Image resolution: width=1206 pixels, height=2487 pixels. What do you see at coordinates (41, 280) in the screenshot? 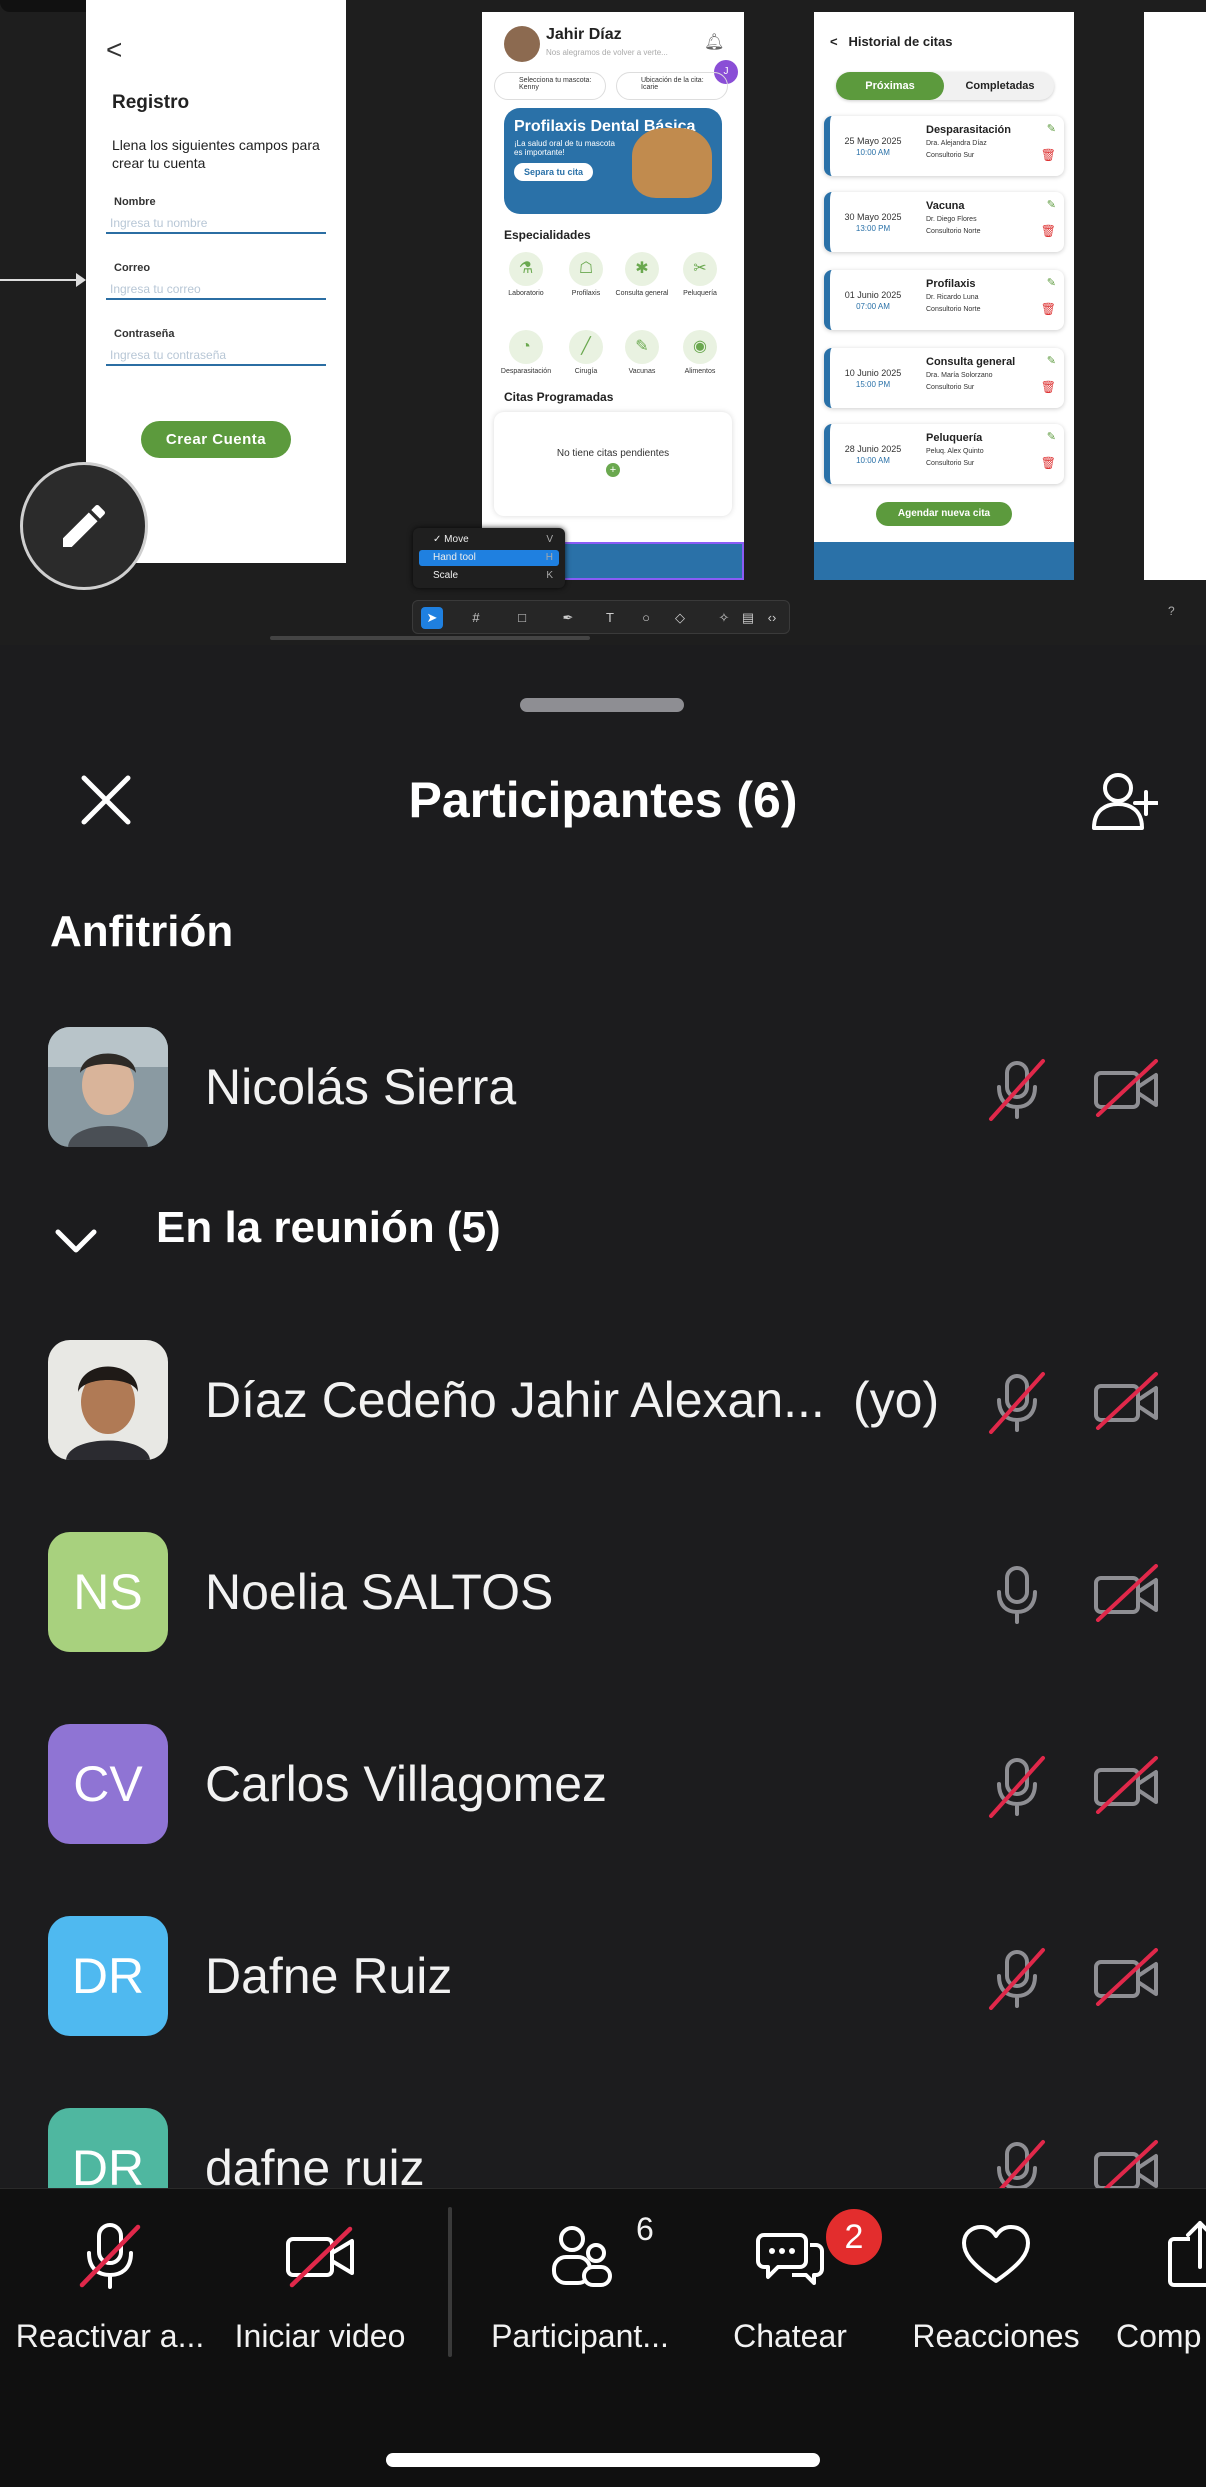
I see `prototype-arrow` at bounding box center [41, 280].